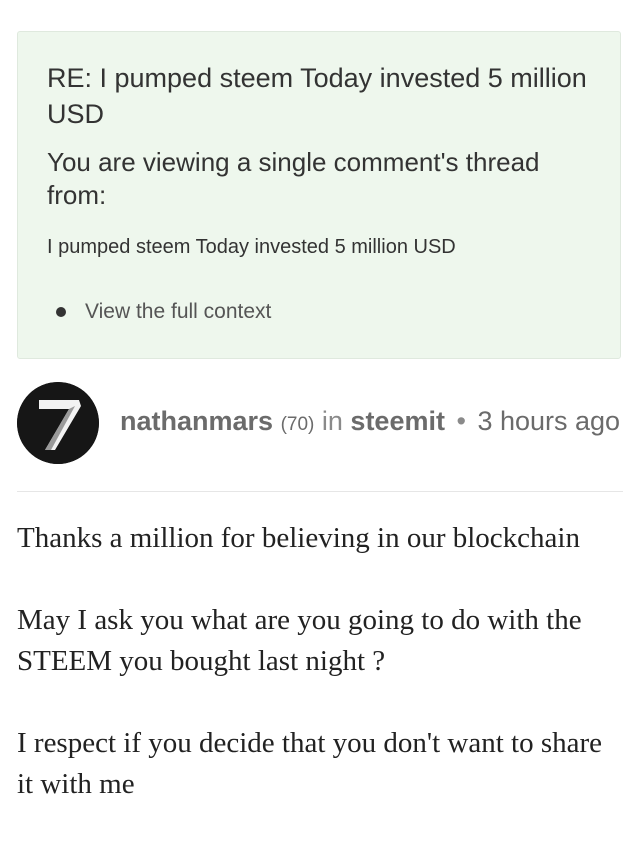 This screenshot has width=640, height=853. I want to click on avatar, so click(58, 423).